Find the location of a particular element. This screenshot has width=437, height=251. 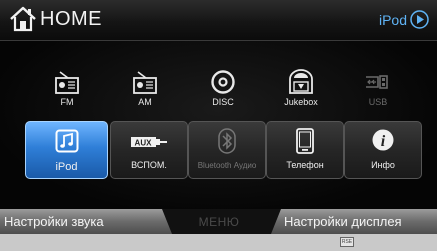

bottom-bar: Настройки звука МЕНЮ Настройки дисплея is located at coordinates (218, 221).